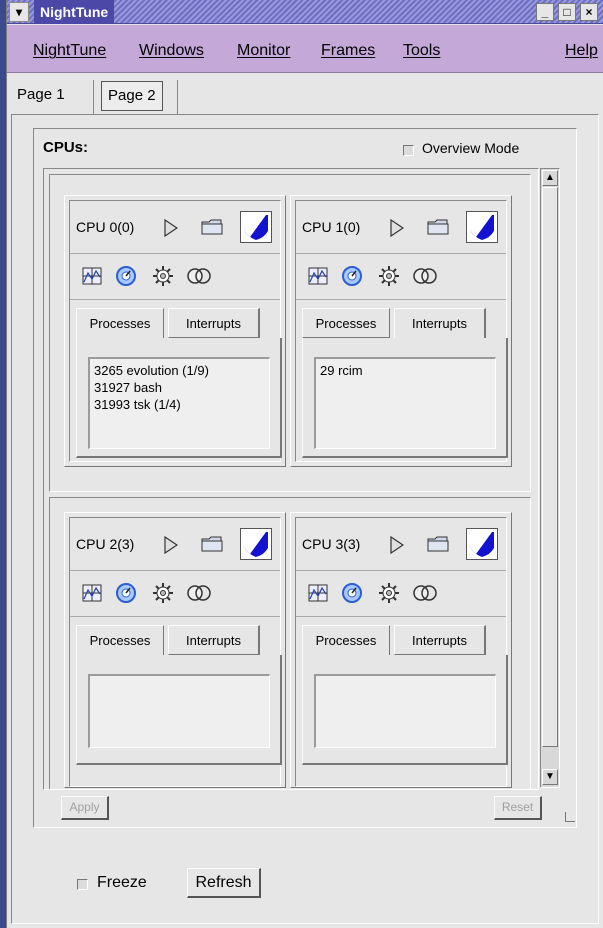 The width and height of the screenshot is (603, 928). Describe the element at coordinates (421, 51) in the screenshot. I see `menu-tools: Tools` at that location.